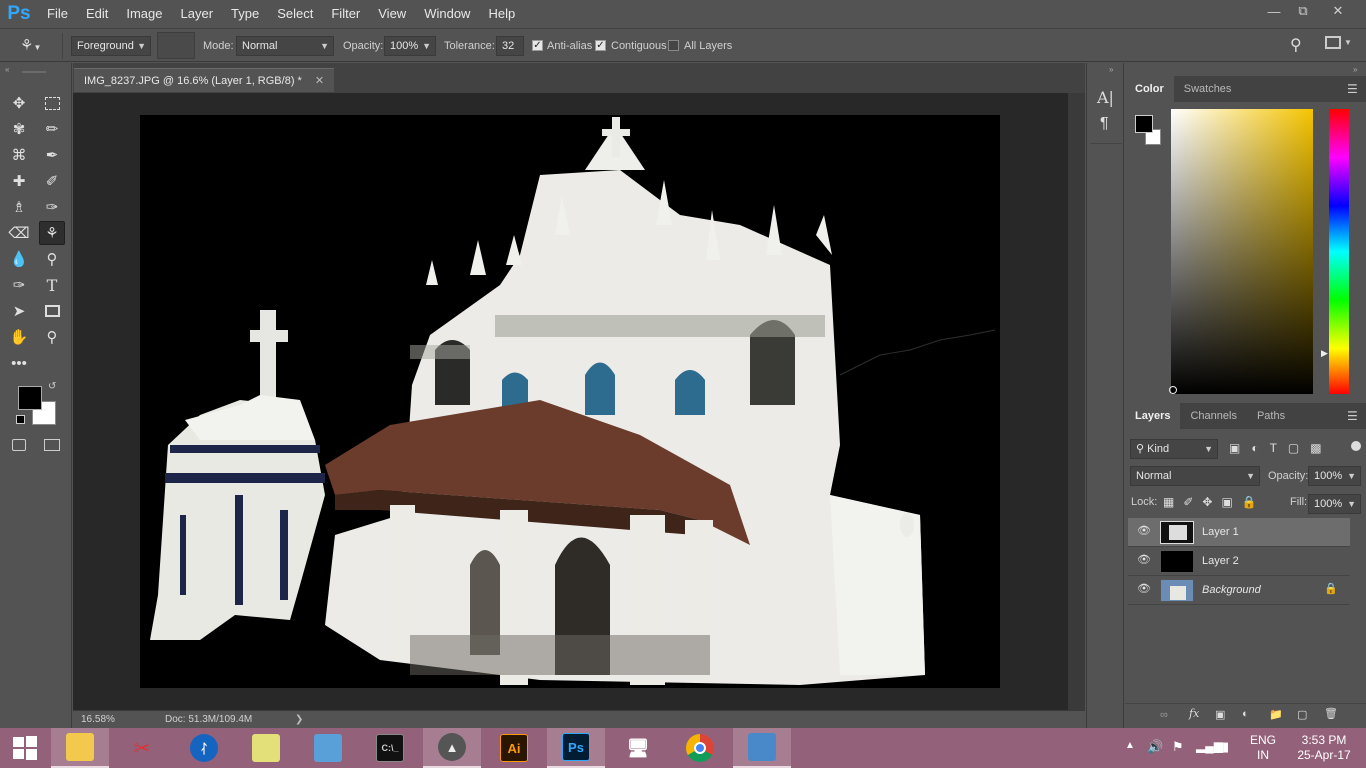 The width and height of the screenshot is (1366, 768). Describe the element at coordinates (1173, 390) in the screenshot. I see `color-picker-cursor` at that location.